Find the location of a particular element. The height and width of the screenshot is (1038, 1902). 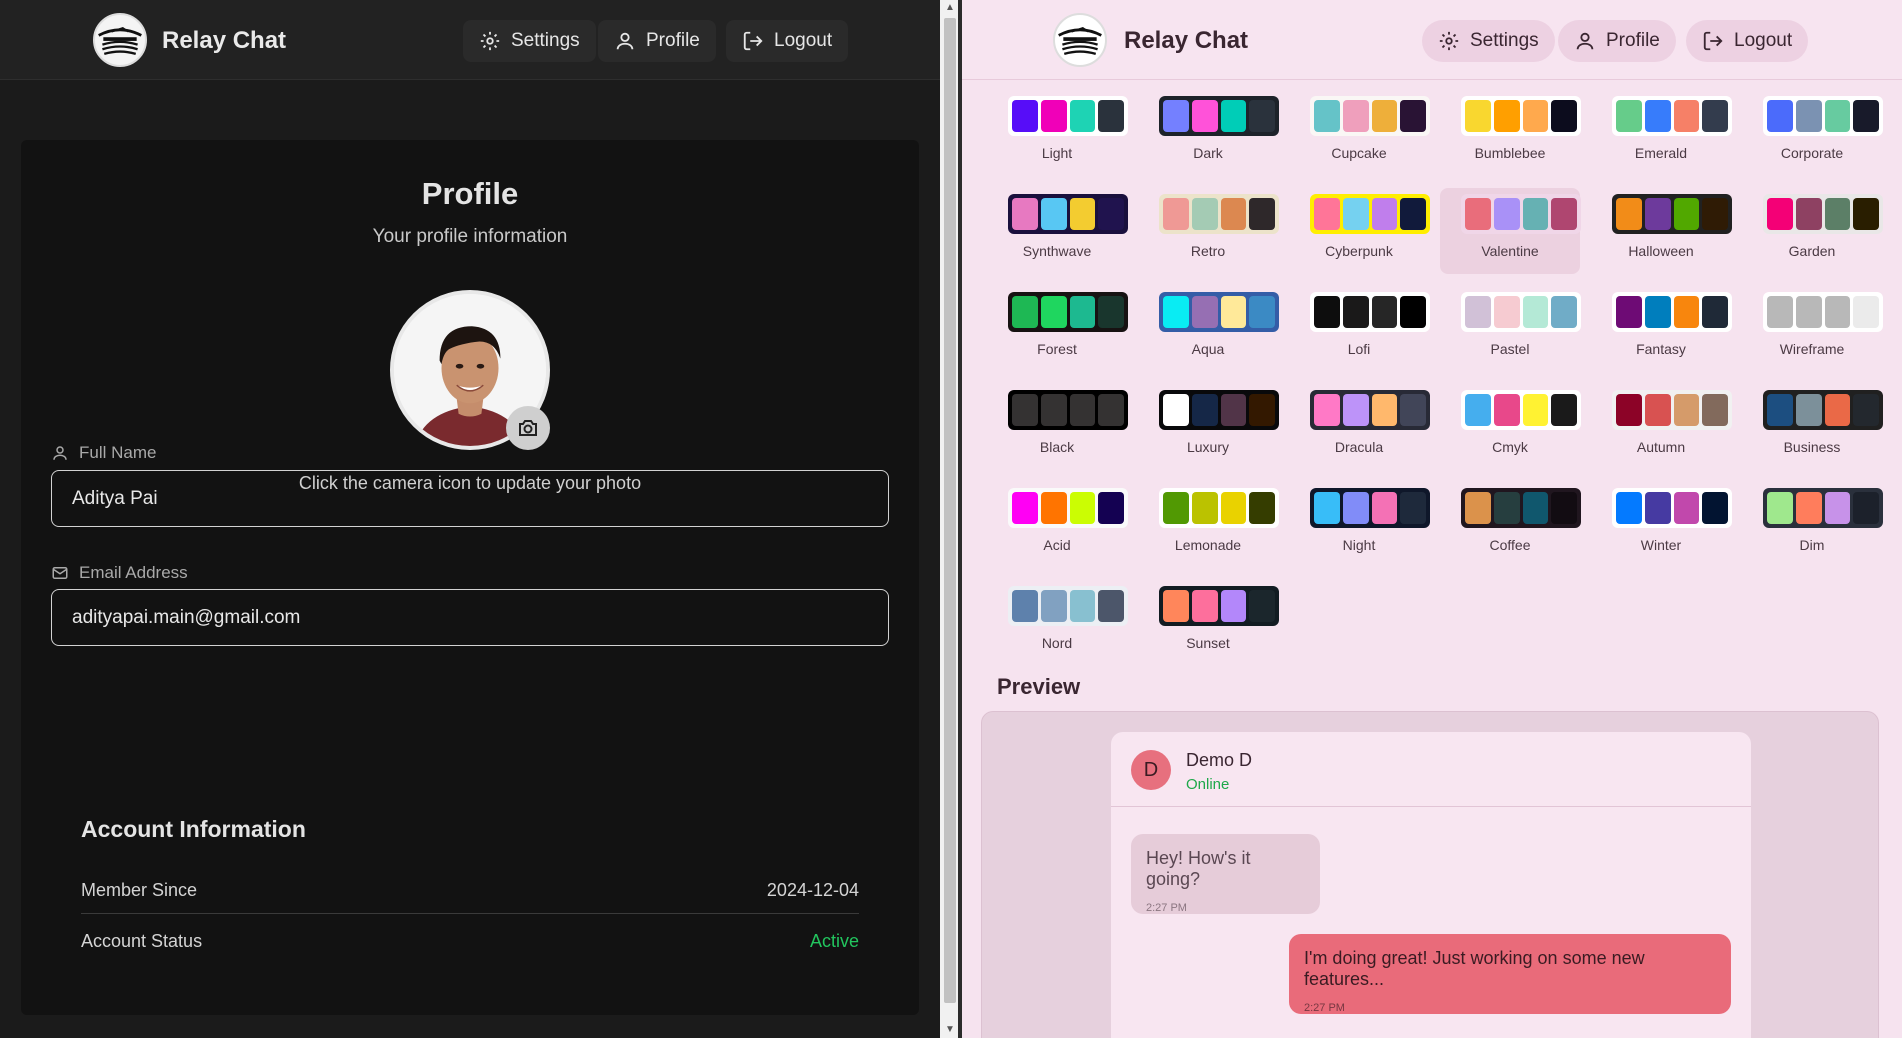

theme-option-autumn: Autumn is located at coordinates (1661, 427).